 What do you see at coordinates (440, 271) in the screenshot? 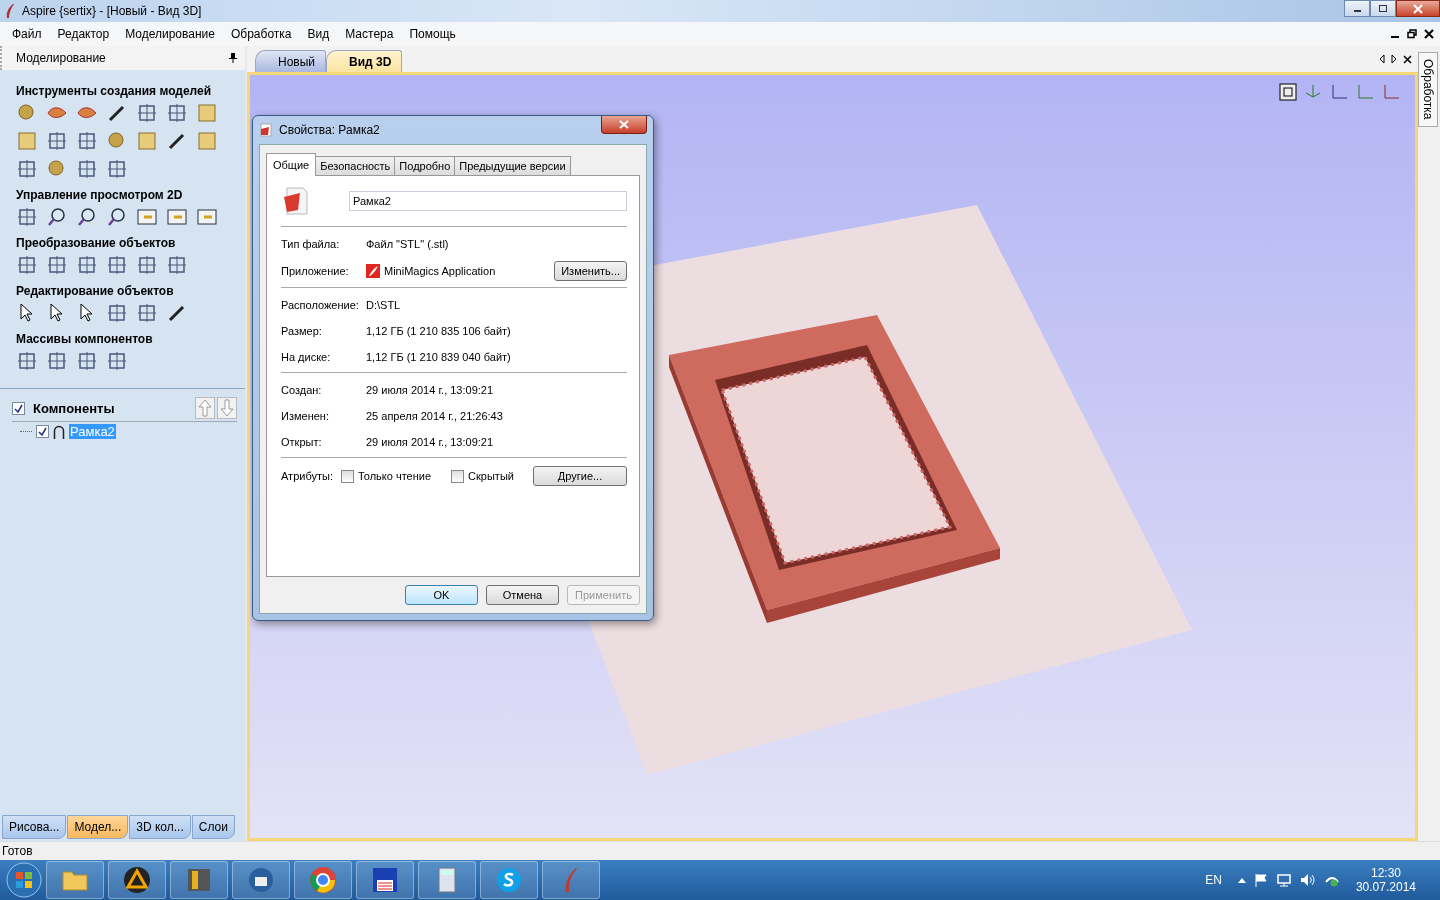
I see `property-value: MiniMagics Application` at bounding box center [440, 271].